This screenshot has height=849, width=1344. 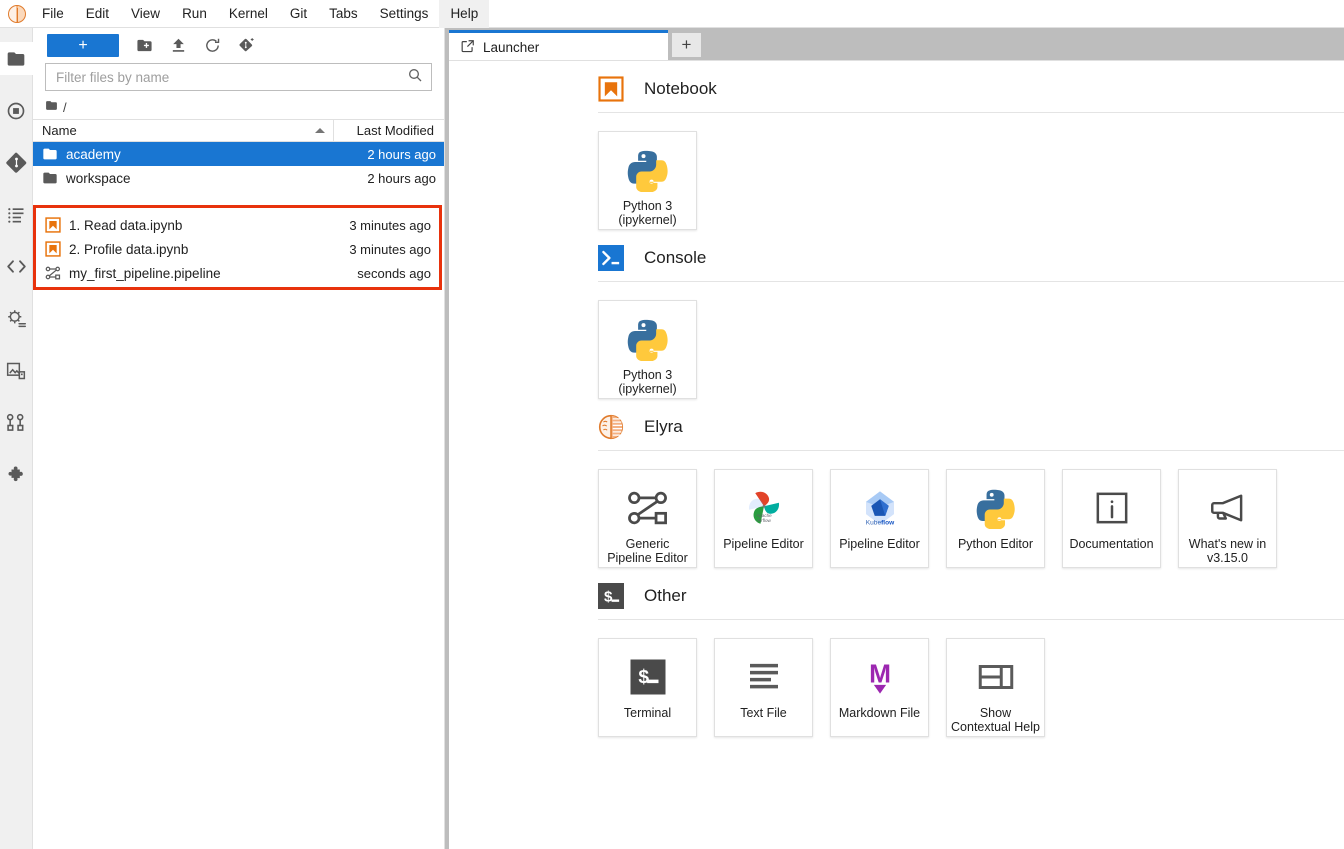 I want to click on markdown-icon: M, so click(x=880, y=677).